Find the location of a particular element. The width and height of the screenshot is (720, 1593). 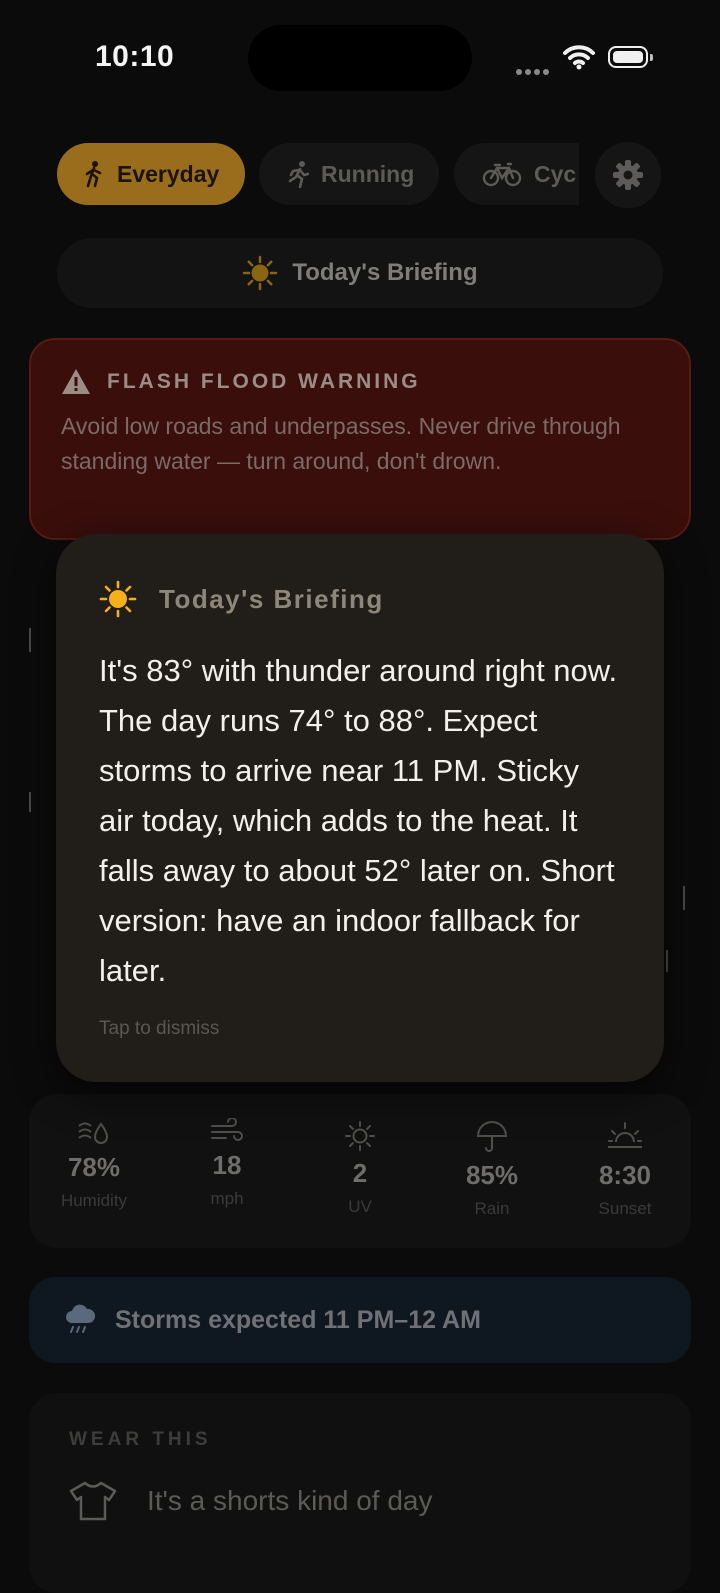

stat-uv: 2 UV is located at coordinates (360, 1168).